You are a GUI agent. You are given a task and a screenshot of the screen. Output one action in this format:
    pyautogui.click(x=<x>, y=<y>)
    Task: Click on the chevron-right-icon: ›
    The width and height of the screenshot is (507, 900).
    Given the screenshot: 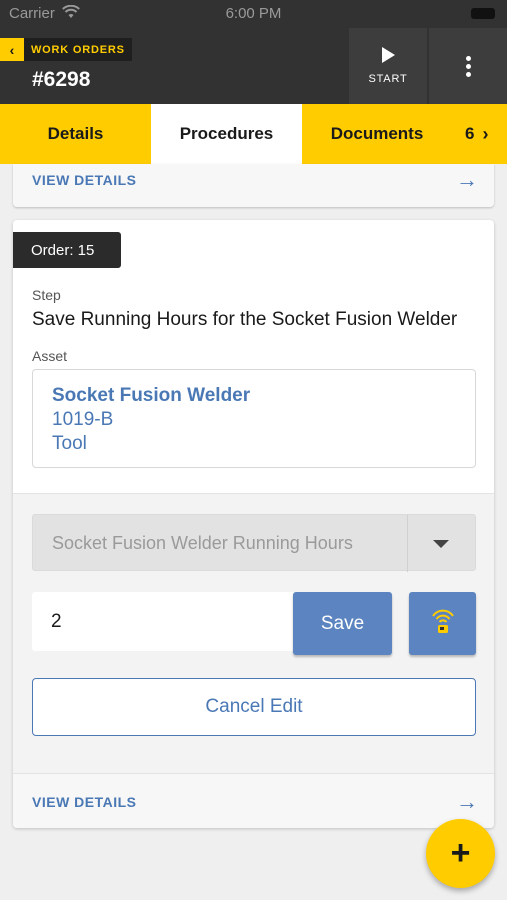 What is the action you would take?
    pyautogui.click(x=485, y=133)
    